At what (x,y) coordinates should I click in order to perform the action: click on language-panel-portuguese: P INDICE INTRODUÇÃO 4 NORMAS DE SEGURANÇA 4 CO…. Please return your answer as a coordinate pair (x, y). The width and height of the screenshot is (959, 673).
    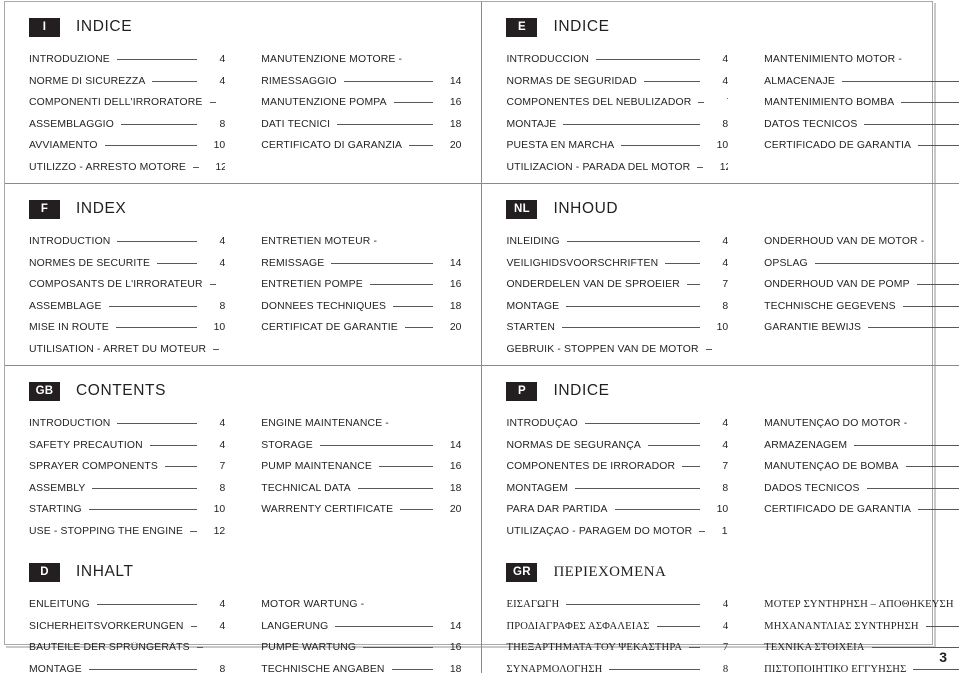
    Looking at the image, I should click on (720, 456).